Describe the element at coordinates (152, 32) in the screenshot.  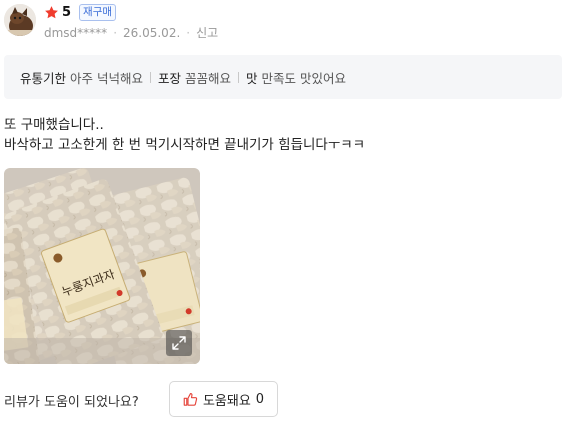
I see `review-date: 26.05.02.` at that location.